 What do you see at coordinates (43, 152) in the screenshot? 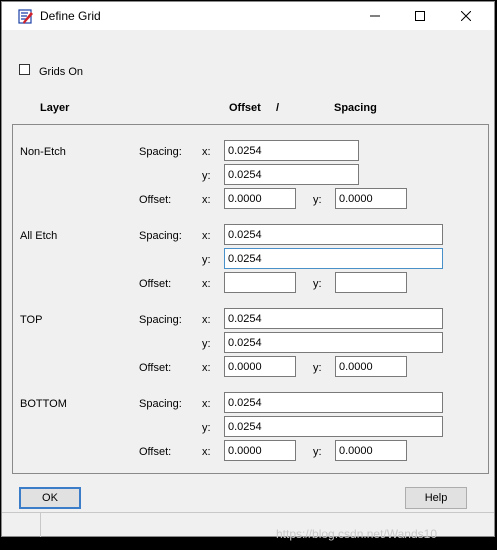
I see `layer-name-non-etch: Non-Etch` at bounding box center [43, 152].